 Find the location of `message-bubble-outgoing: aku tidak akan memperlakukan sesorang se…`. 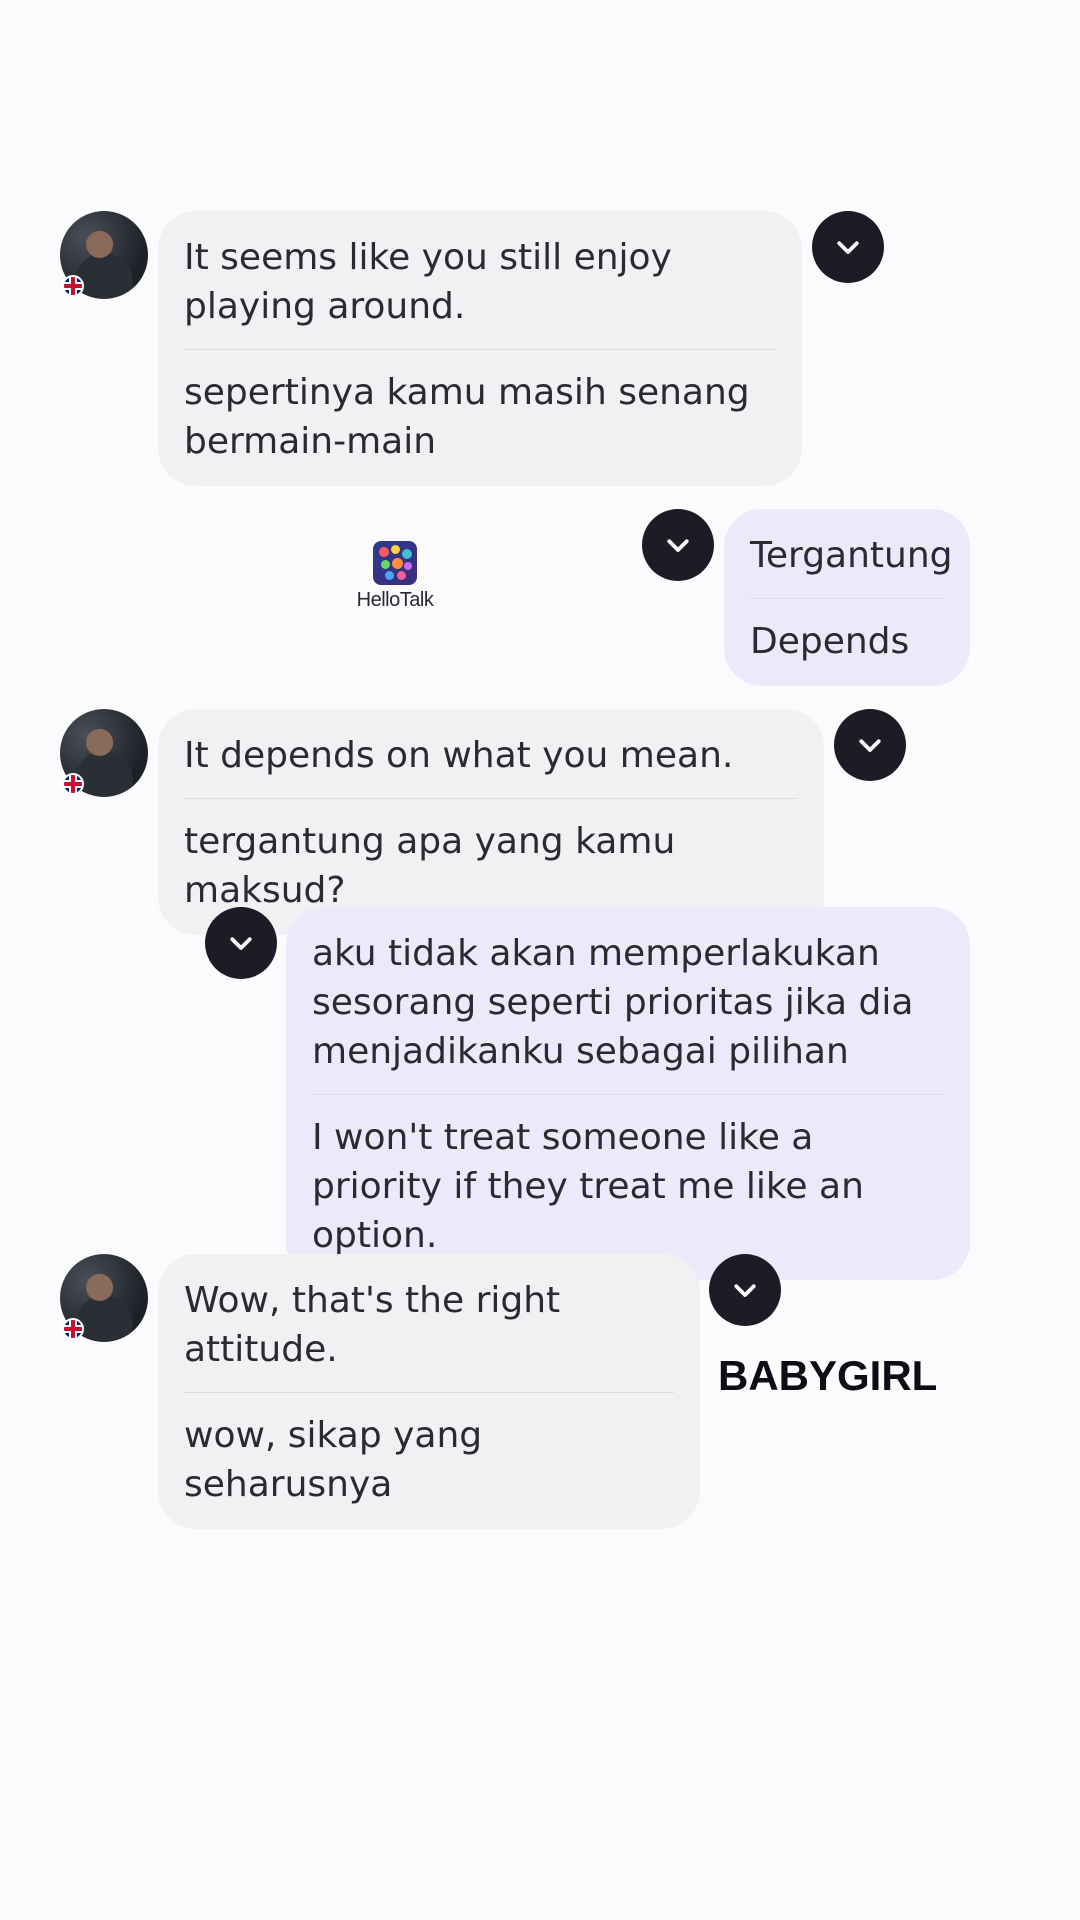

message-bubble-outgoing: aku tidak akan memperlakukan sesorang se… is located at coordinates (628, 1093).